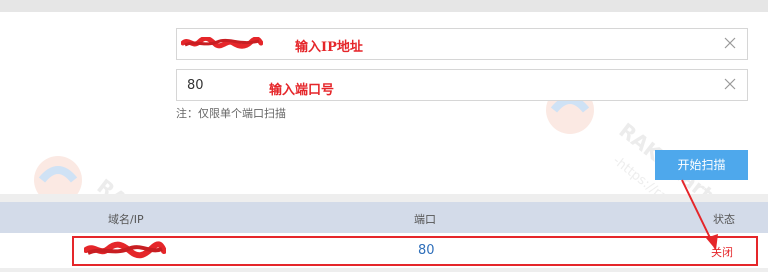  Describe the element at coordinates (415, 251) in the screenshot. I see `highlight-box` at that location.